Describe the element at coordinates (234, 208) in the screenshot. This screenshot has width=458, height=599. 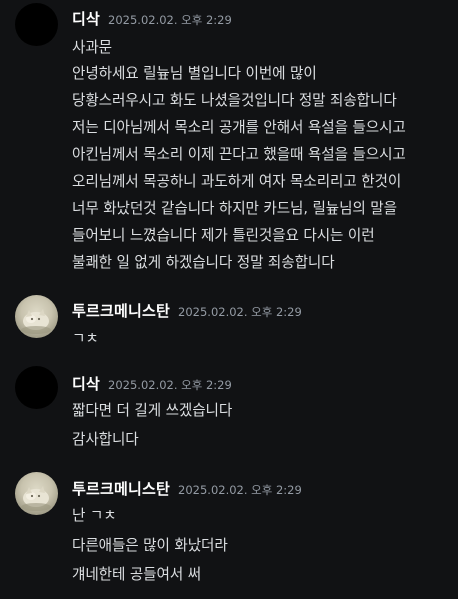
I see `message-line: 너무 화났던것 같습니다 하지만 카드님, 릴늎님의 말을` at that location.